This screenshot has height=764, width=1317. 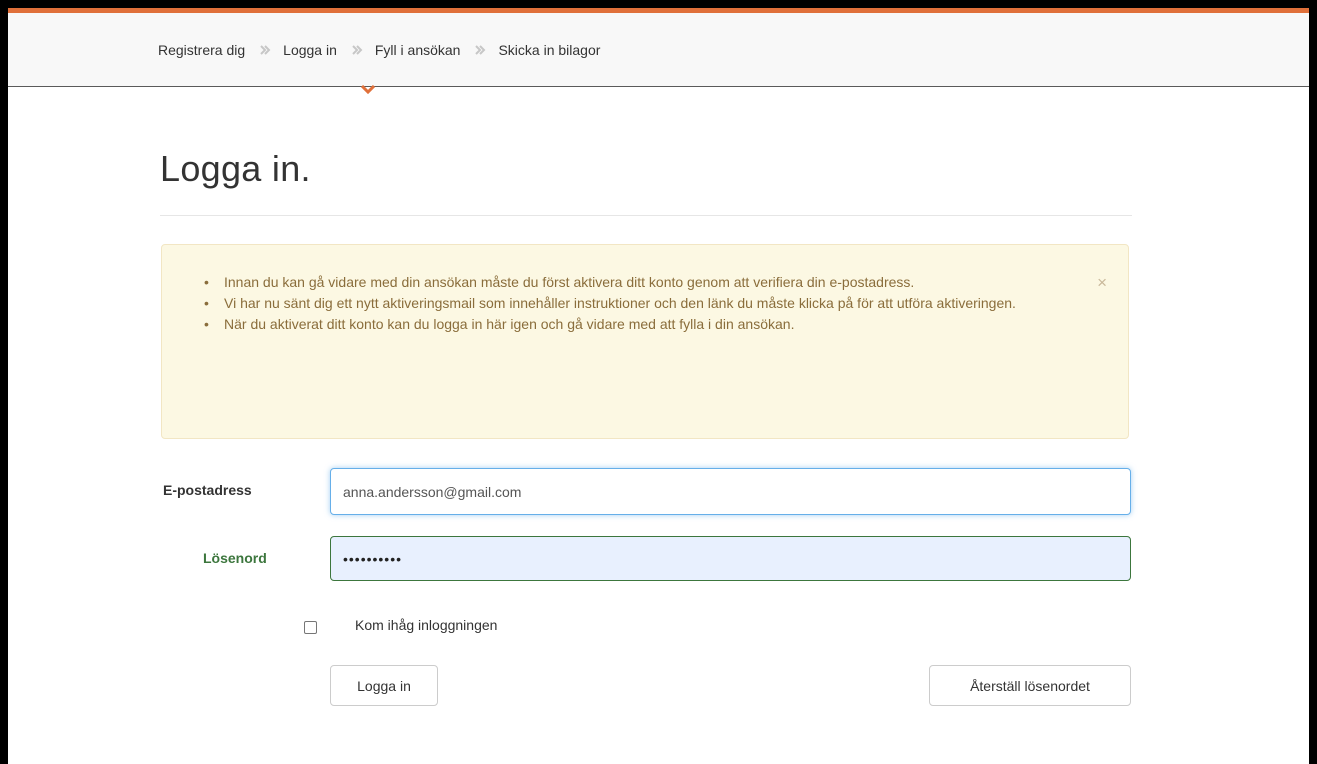 What do you see at coordinates (368, 88) in the screenshot?
I see `chevron-down-icon` at bounding box center [368, 88].